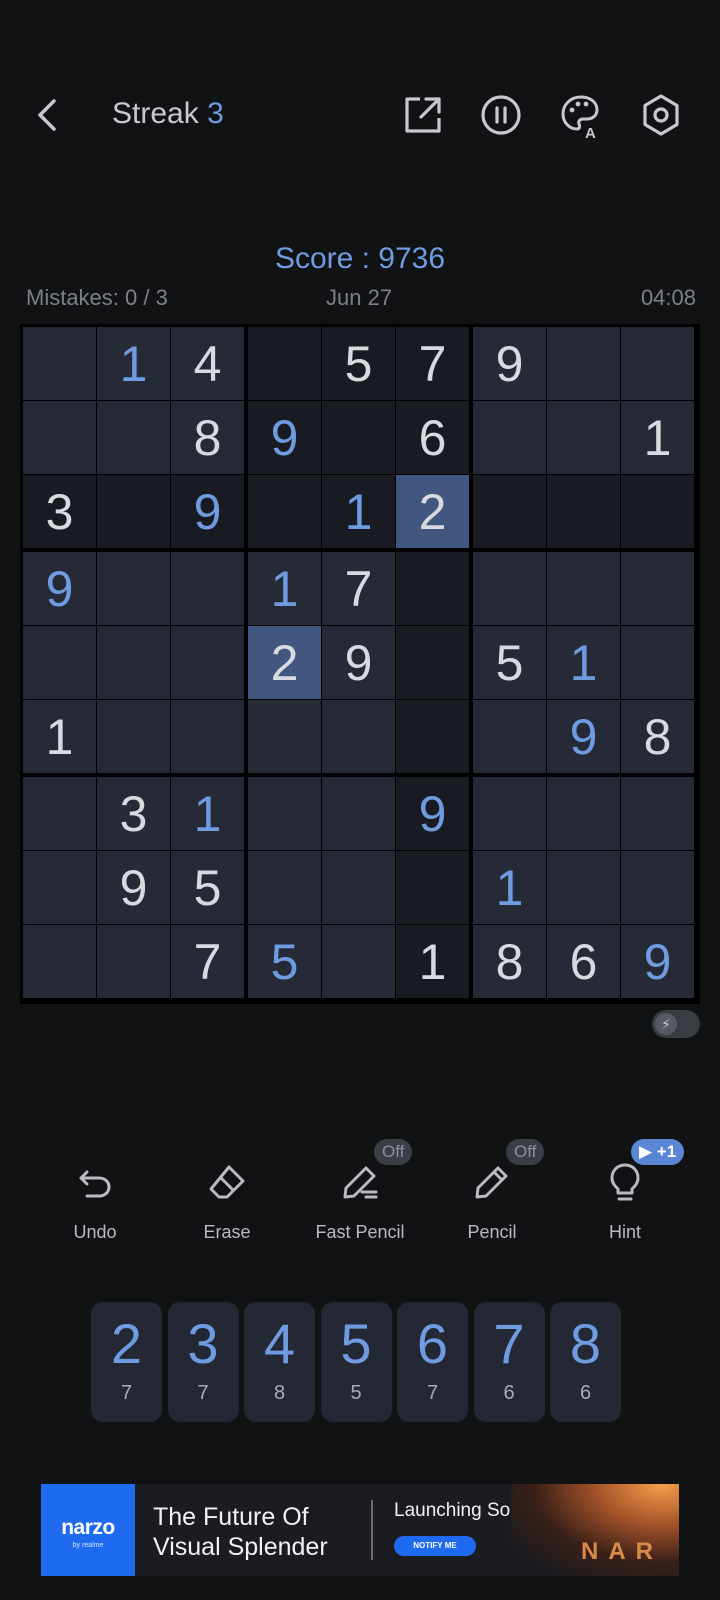  I want to click on fast-pencil-button: Fast Pencil Off, so click(360, 1194).